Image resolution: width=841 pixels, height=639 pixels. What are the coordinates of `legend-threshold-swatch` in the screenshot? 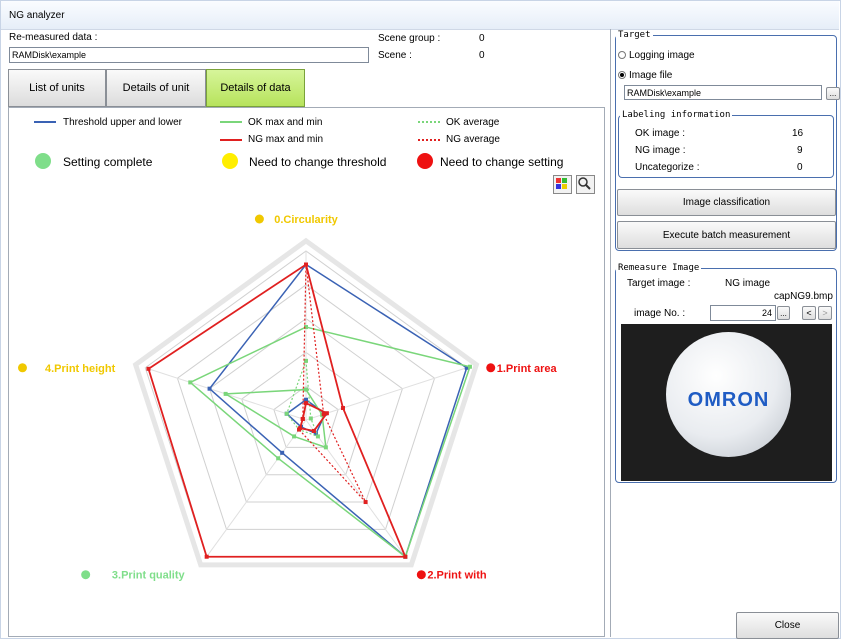 It's located at (45, 122).